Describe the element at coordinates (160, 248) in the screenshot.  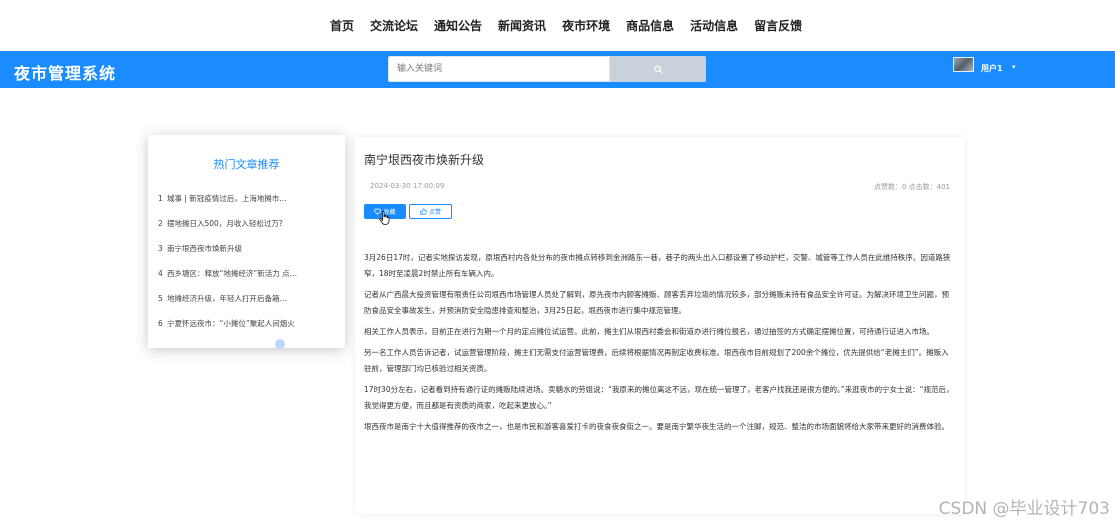
I see `list-item-number: 3` at that location.